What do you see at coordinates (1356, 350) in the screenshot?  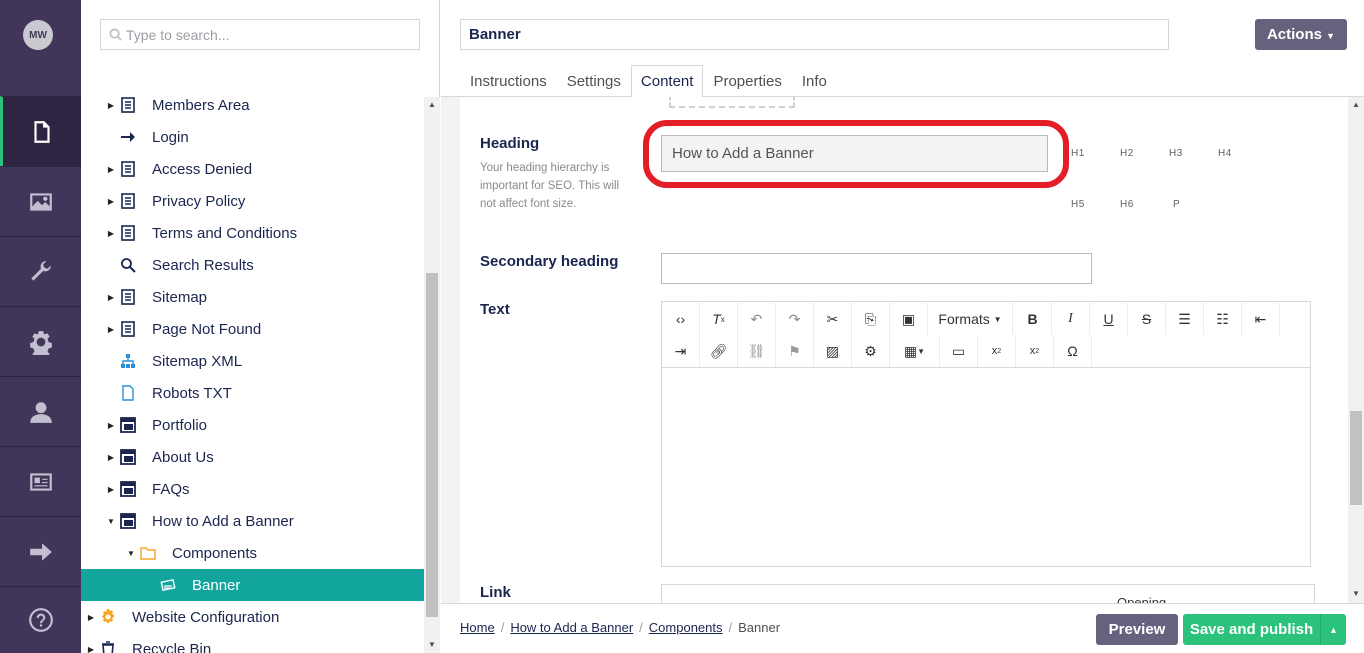 I see `editor-scrollbar: ▲ ▼` at bounding box center [1356, 350].